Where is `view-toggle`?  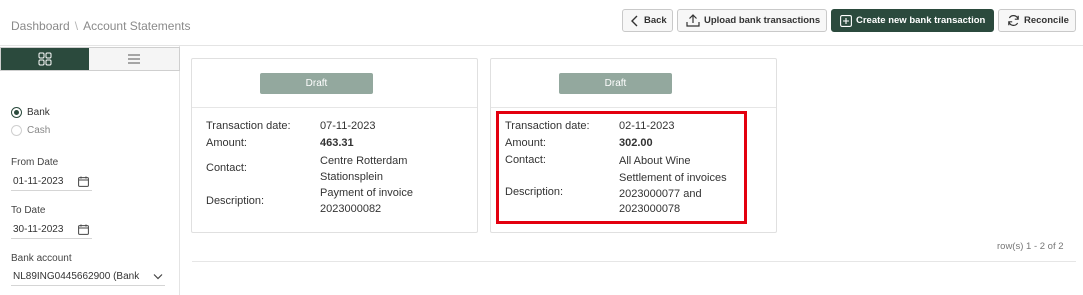 view-toggle is located at coordinates (90, 59).